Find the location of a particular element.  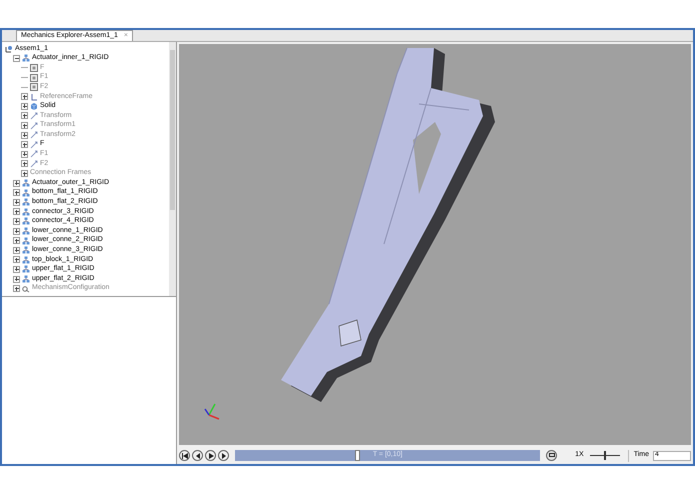

step-back-icon is located at coordinates (197, 455).